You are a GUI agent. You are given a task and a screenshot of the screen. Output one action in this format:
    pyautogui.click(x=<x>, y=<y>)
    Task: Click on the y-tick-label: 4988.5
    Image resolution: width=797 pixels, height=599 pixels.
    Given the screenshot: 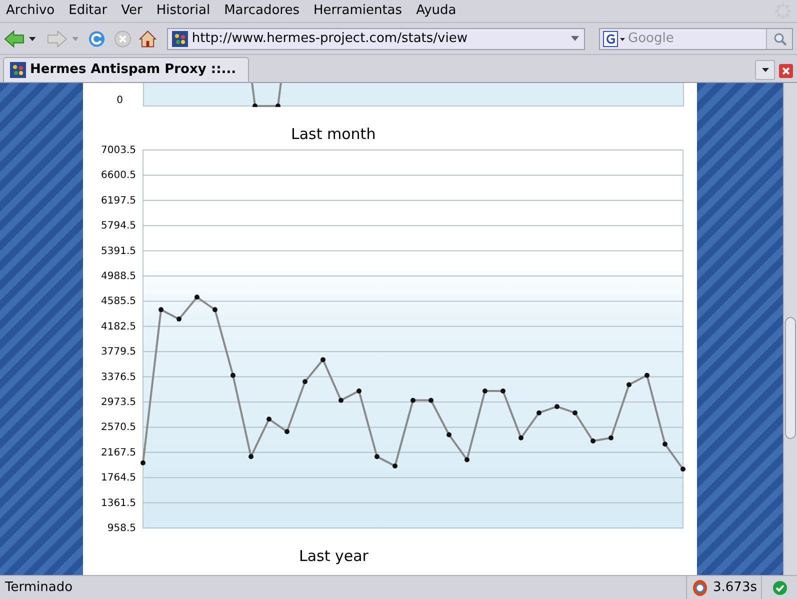 What is the action you would take?
    pyautogui.click(x=118, y=276)
    